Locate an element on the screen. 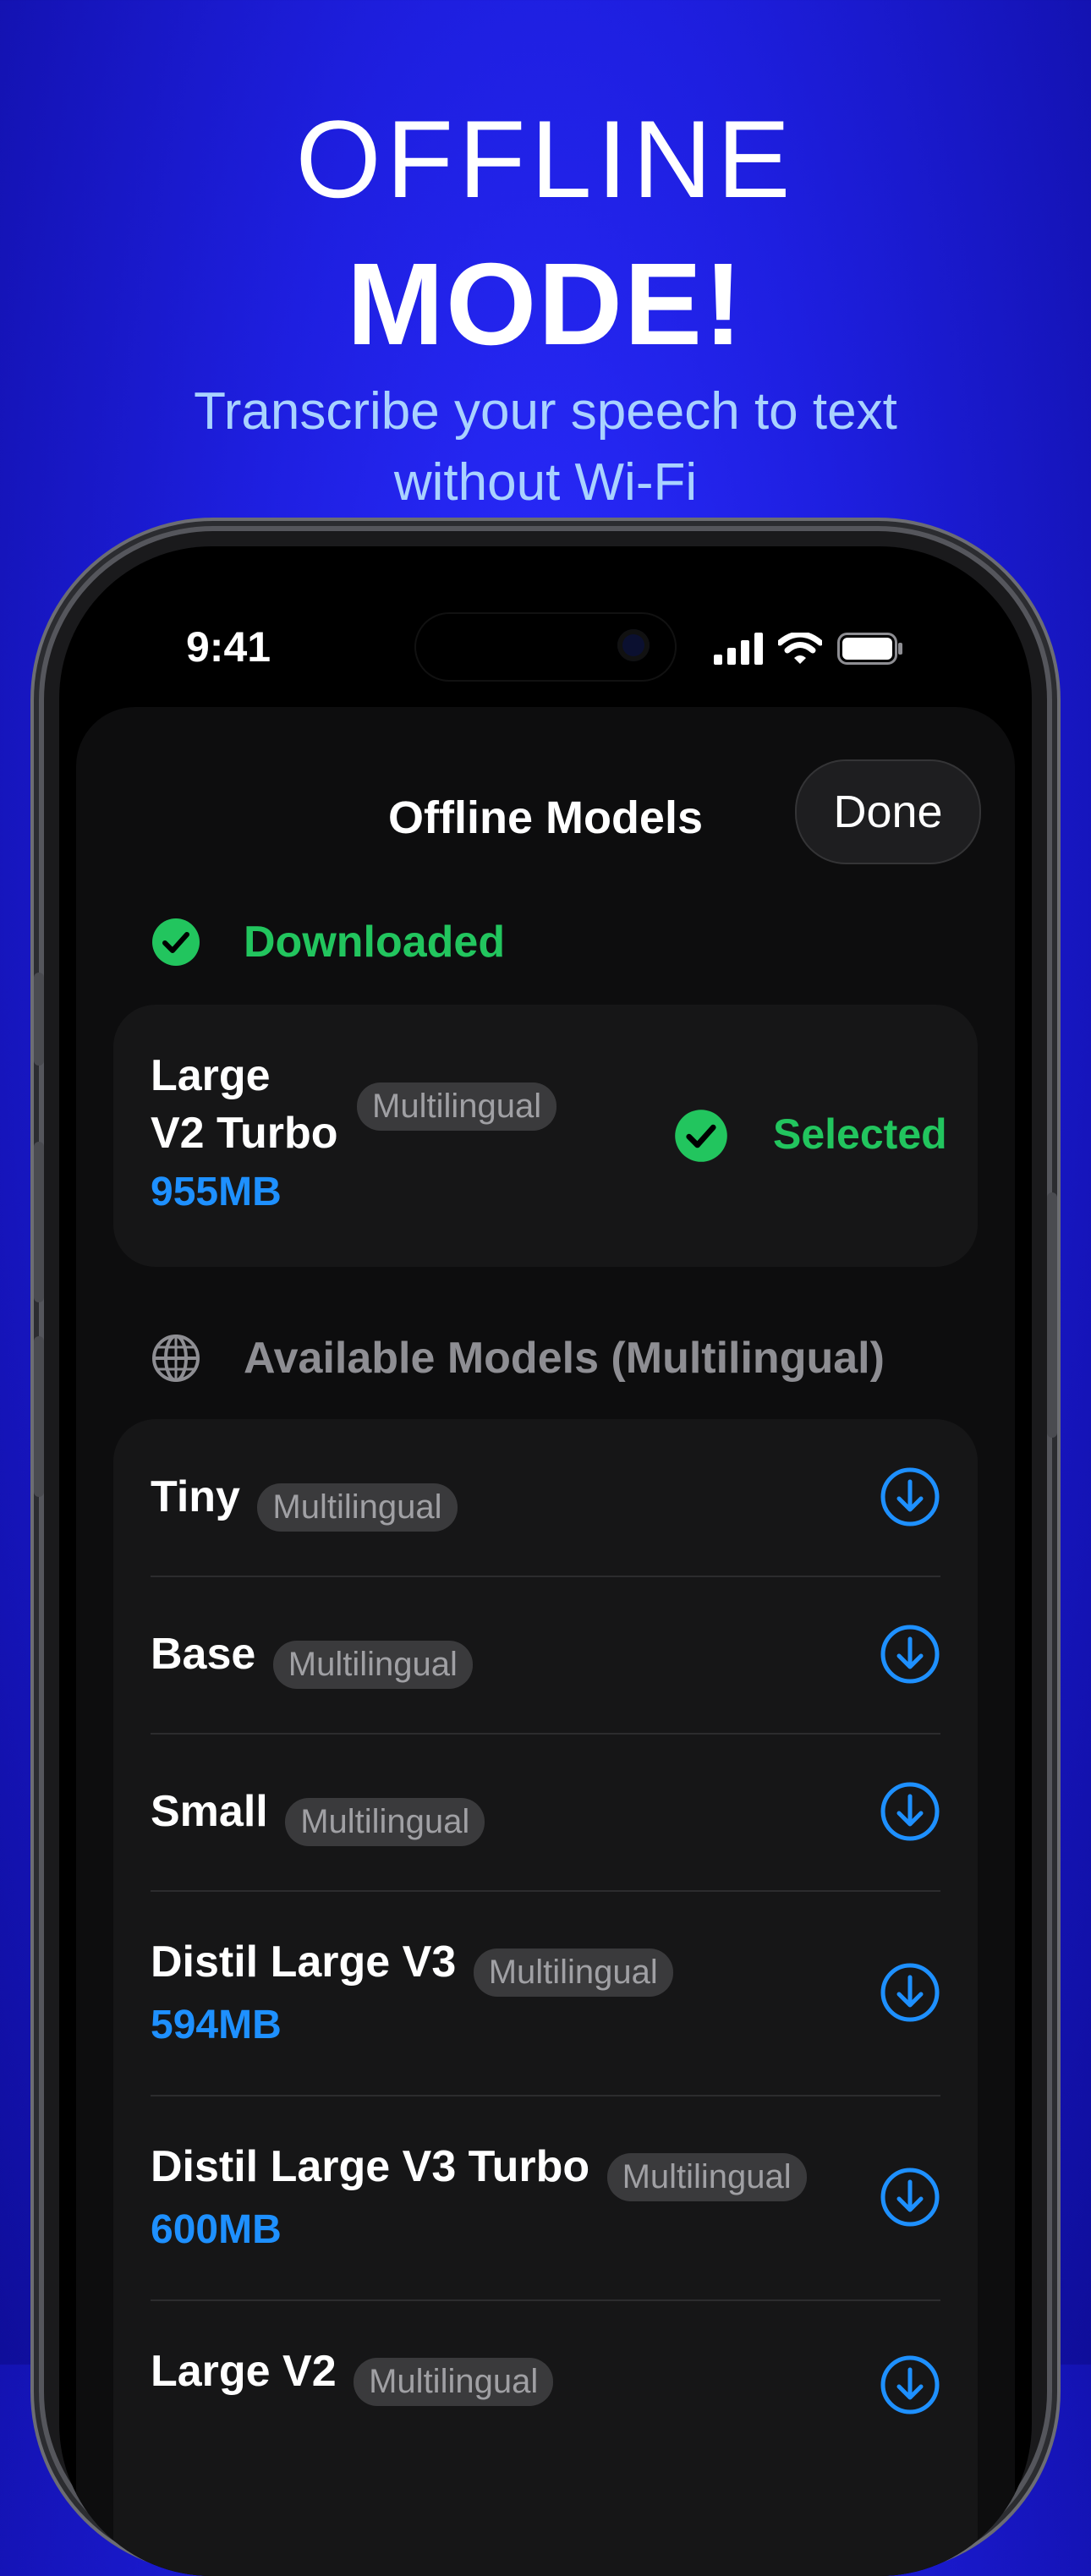  model-size: 600MB is located at coordinates (217, 2230).